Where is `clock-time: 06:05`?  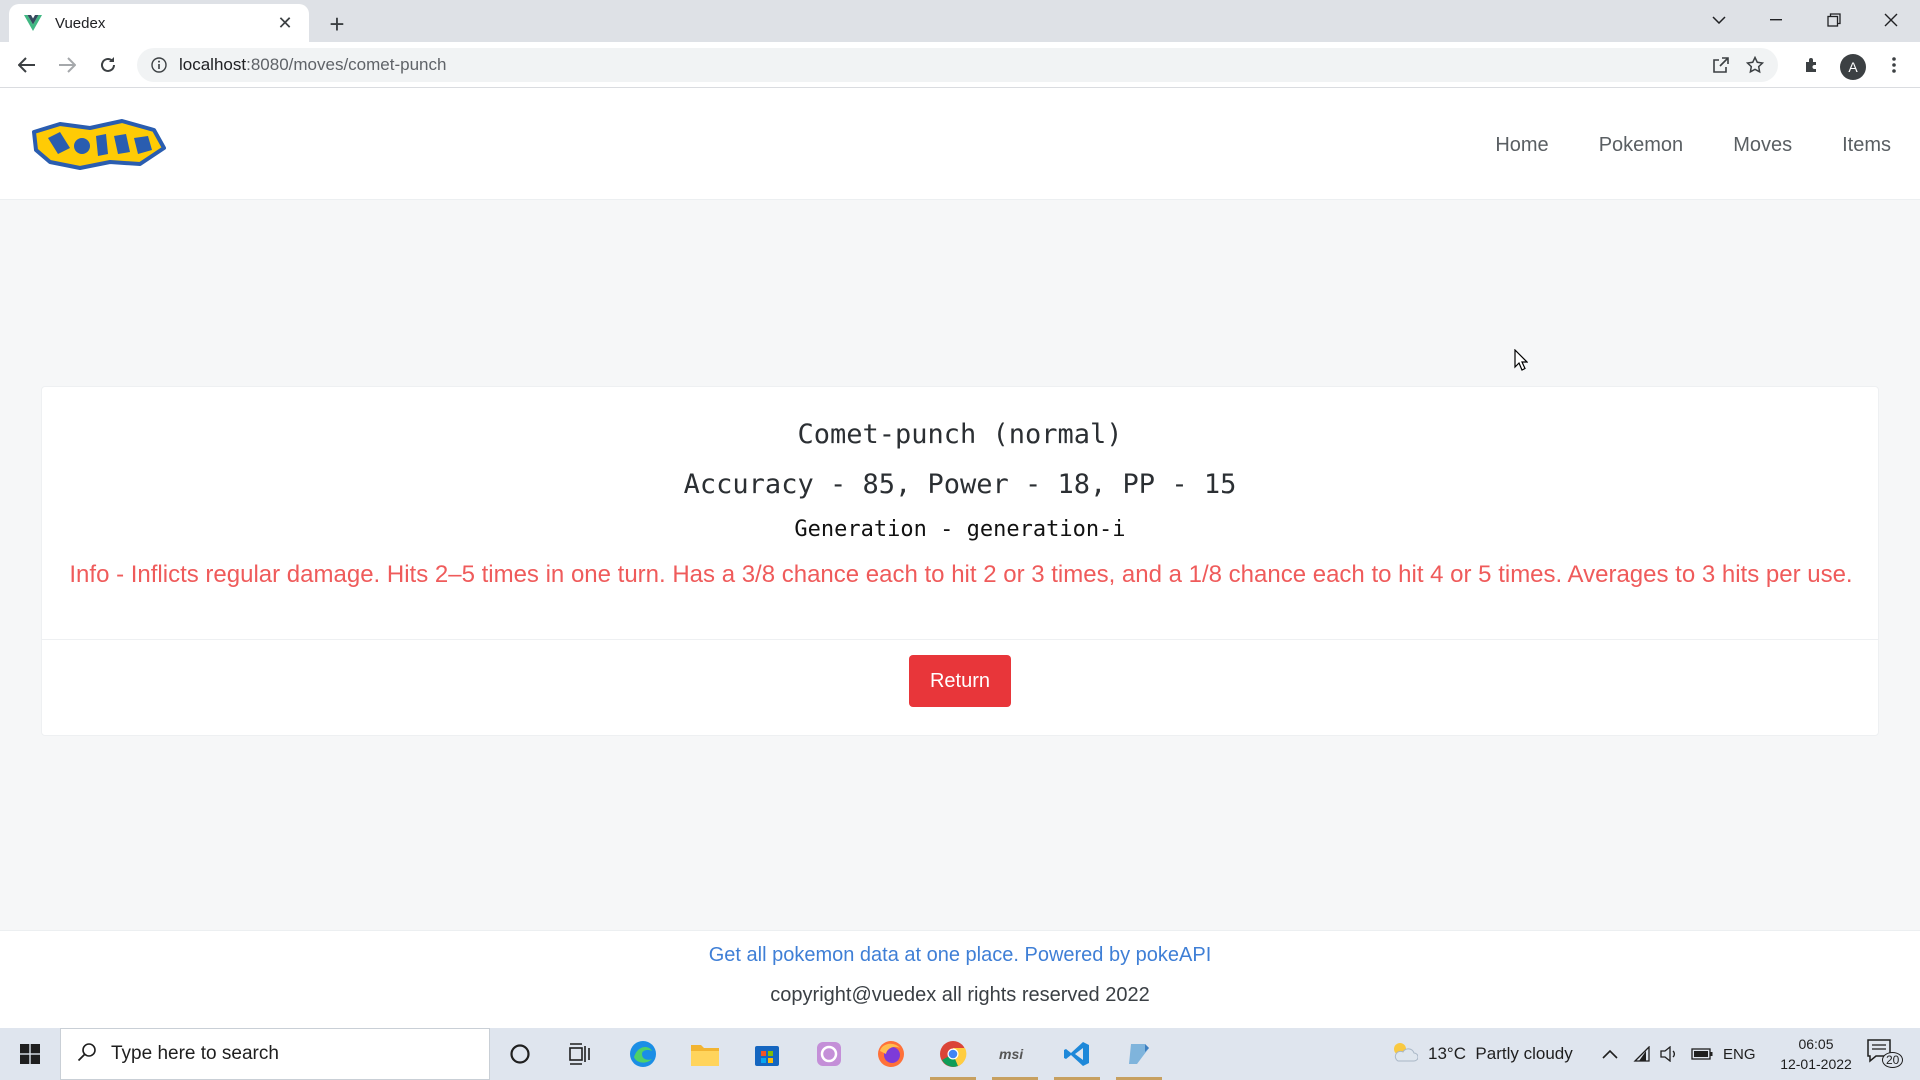 clock-time: 06:05 is located at coordinates (1816, 1044).